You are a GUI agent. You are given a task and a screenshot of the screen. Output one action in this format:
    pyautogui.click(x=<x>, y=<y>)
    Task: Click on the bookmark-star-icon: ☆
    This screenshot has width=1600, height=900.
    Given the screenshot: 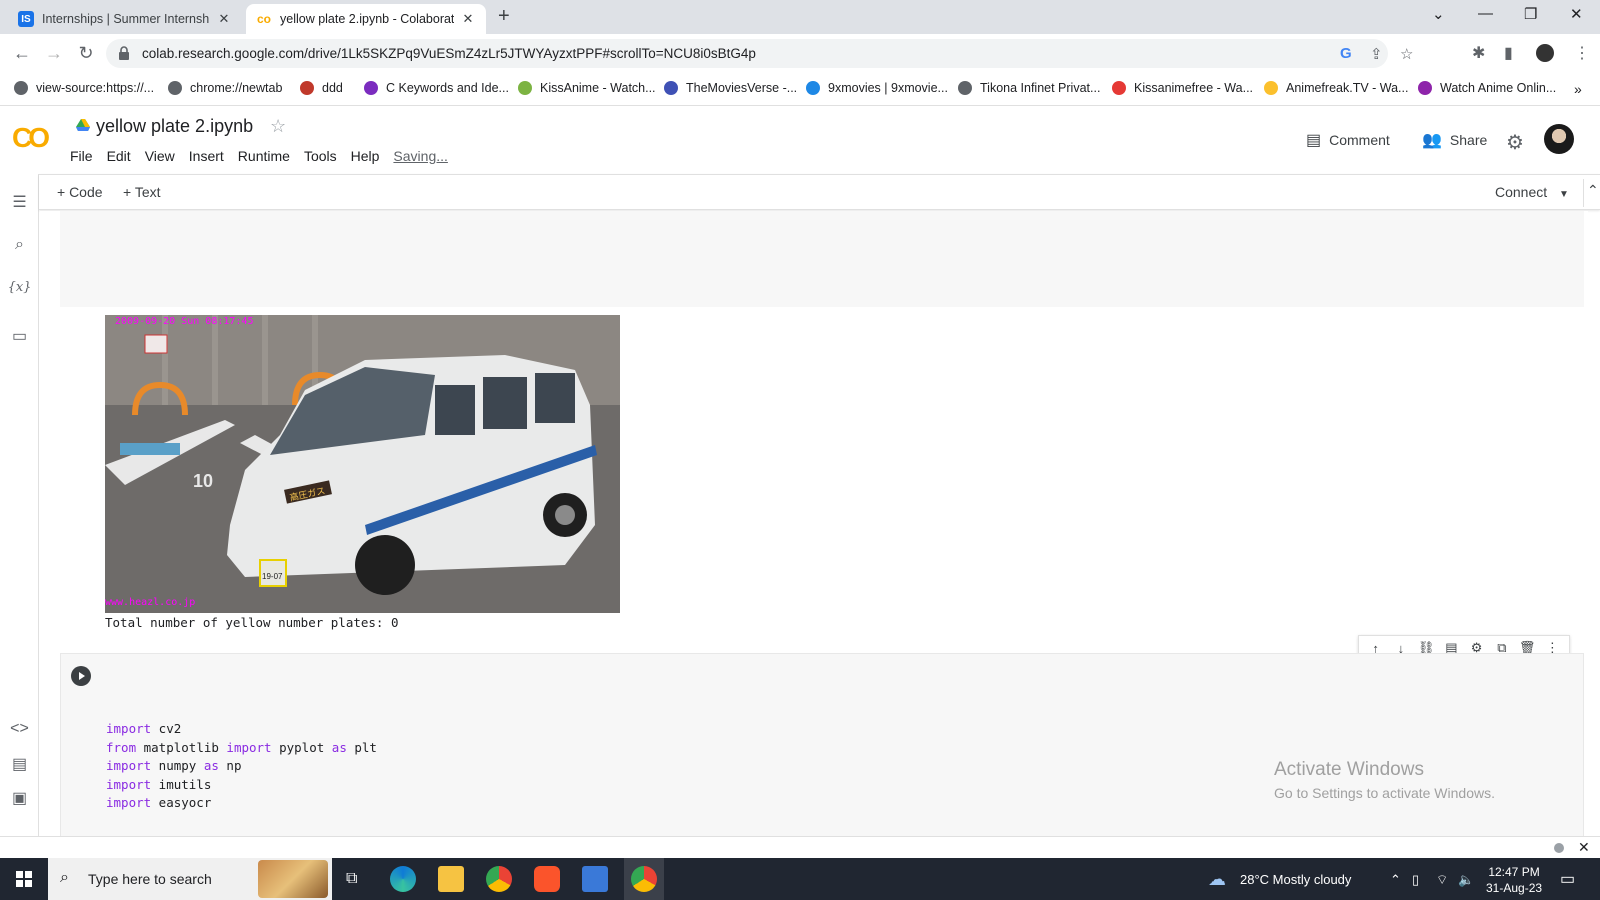 What is the action you would take?
    pyautogui.click(x=1406, y=54)
    